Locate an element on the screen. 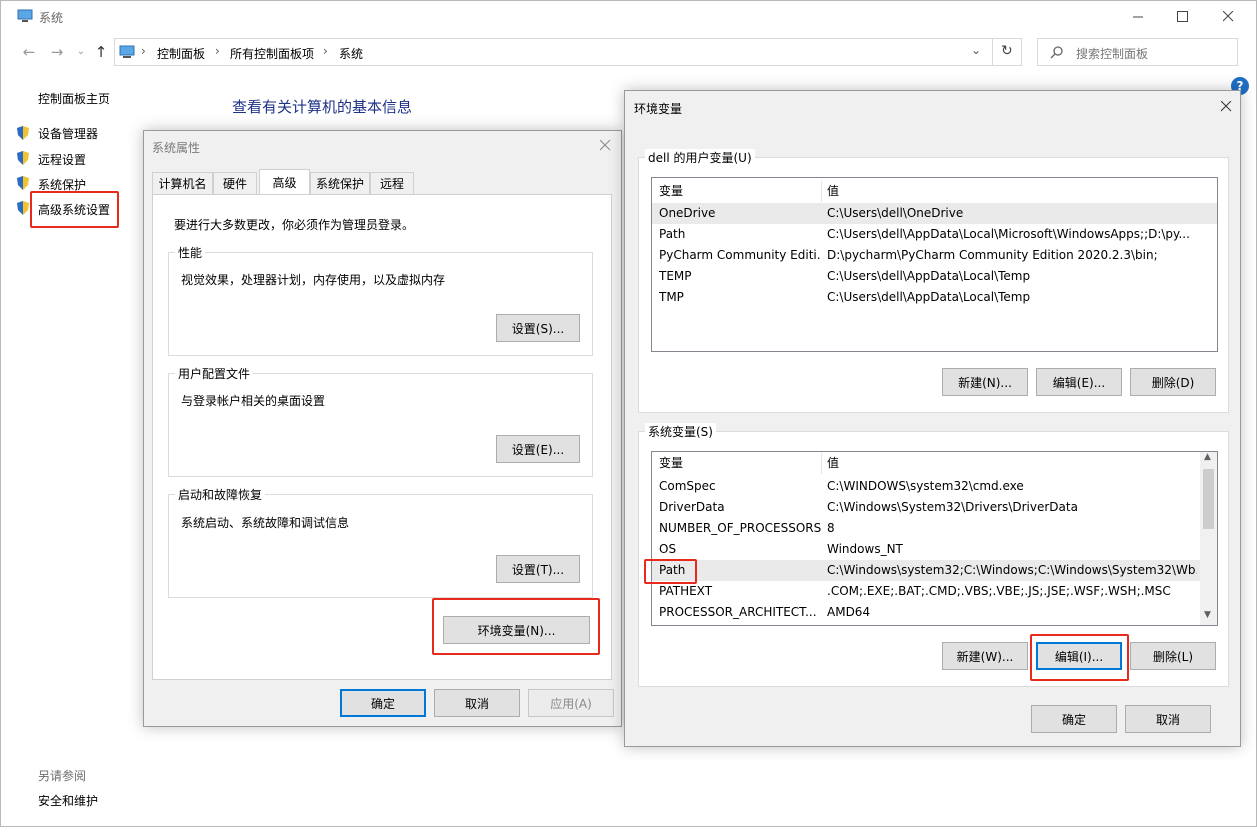 The image size is (1257, 835). column-divider is located at coordinates (821, 463).